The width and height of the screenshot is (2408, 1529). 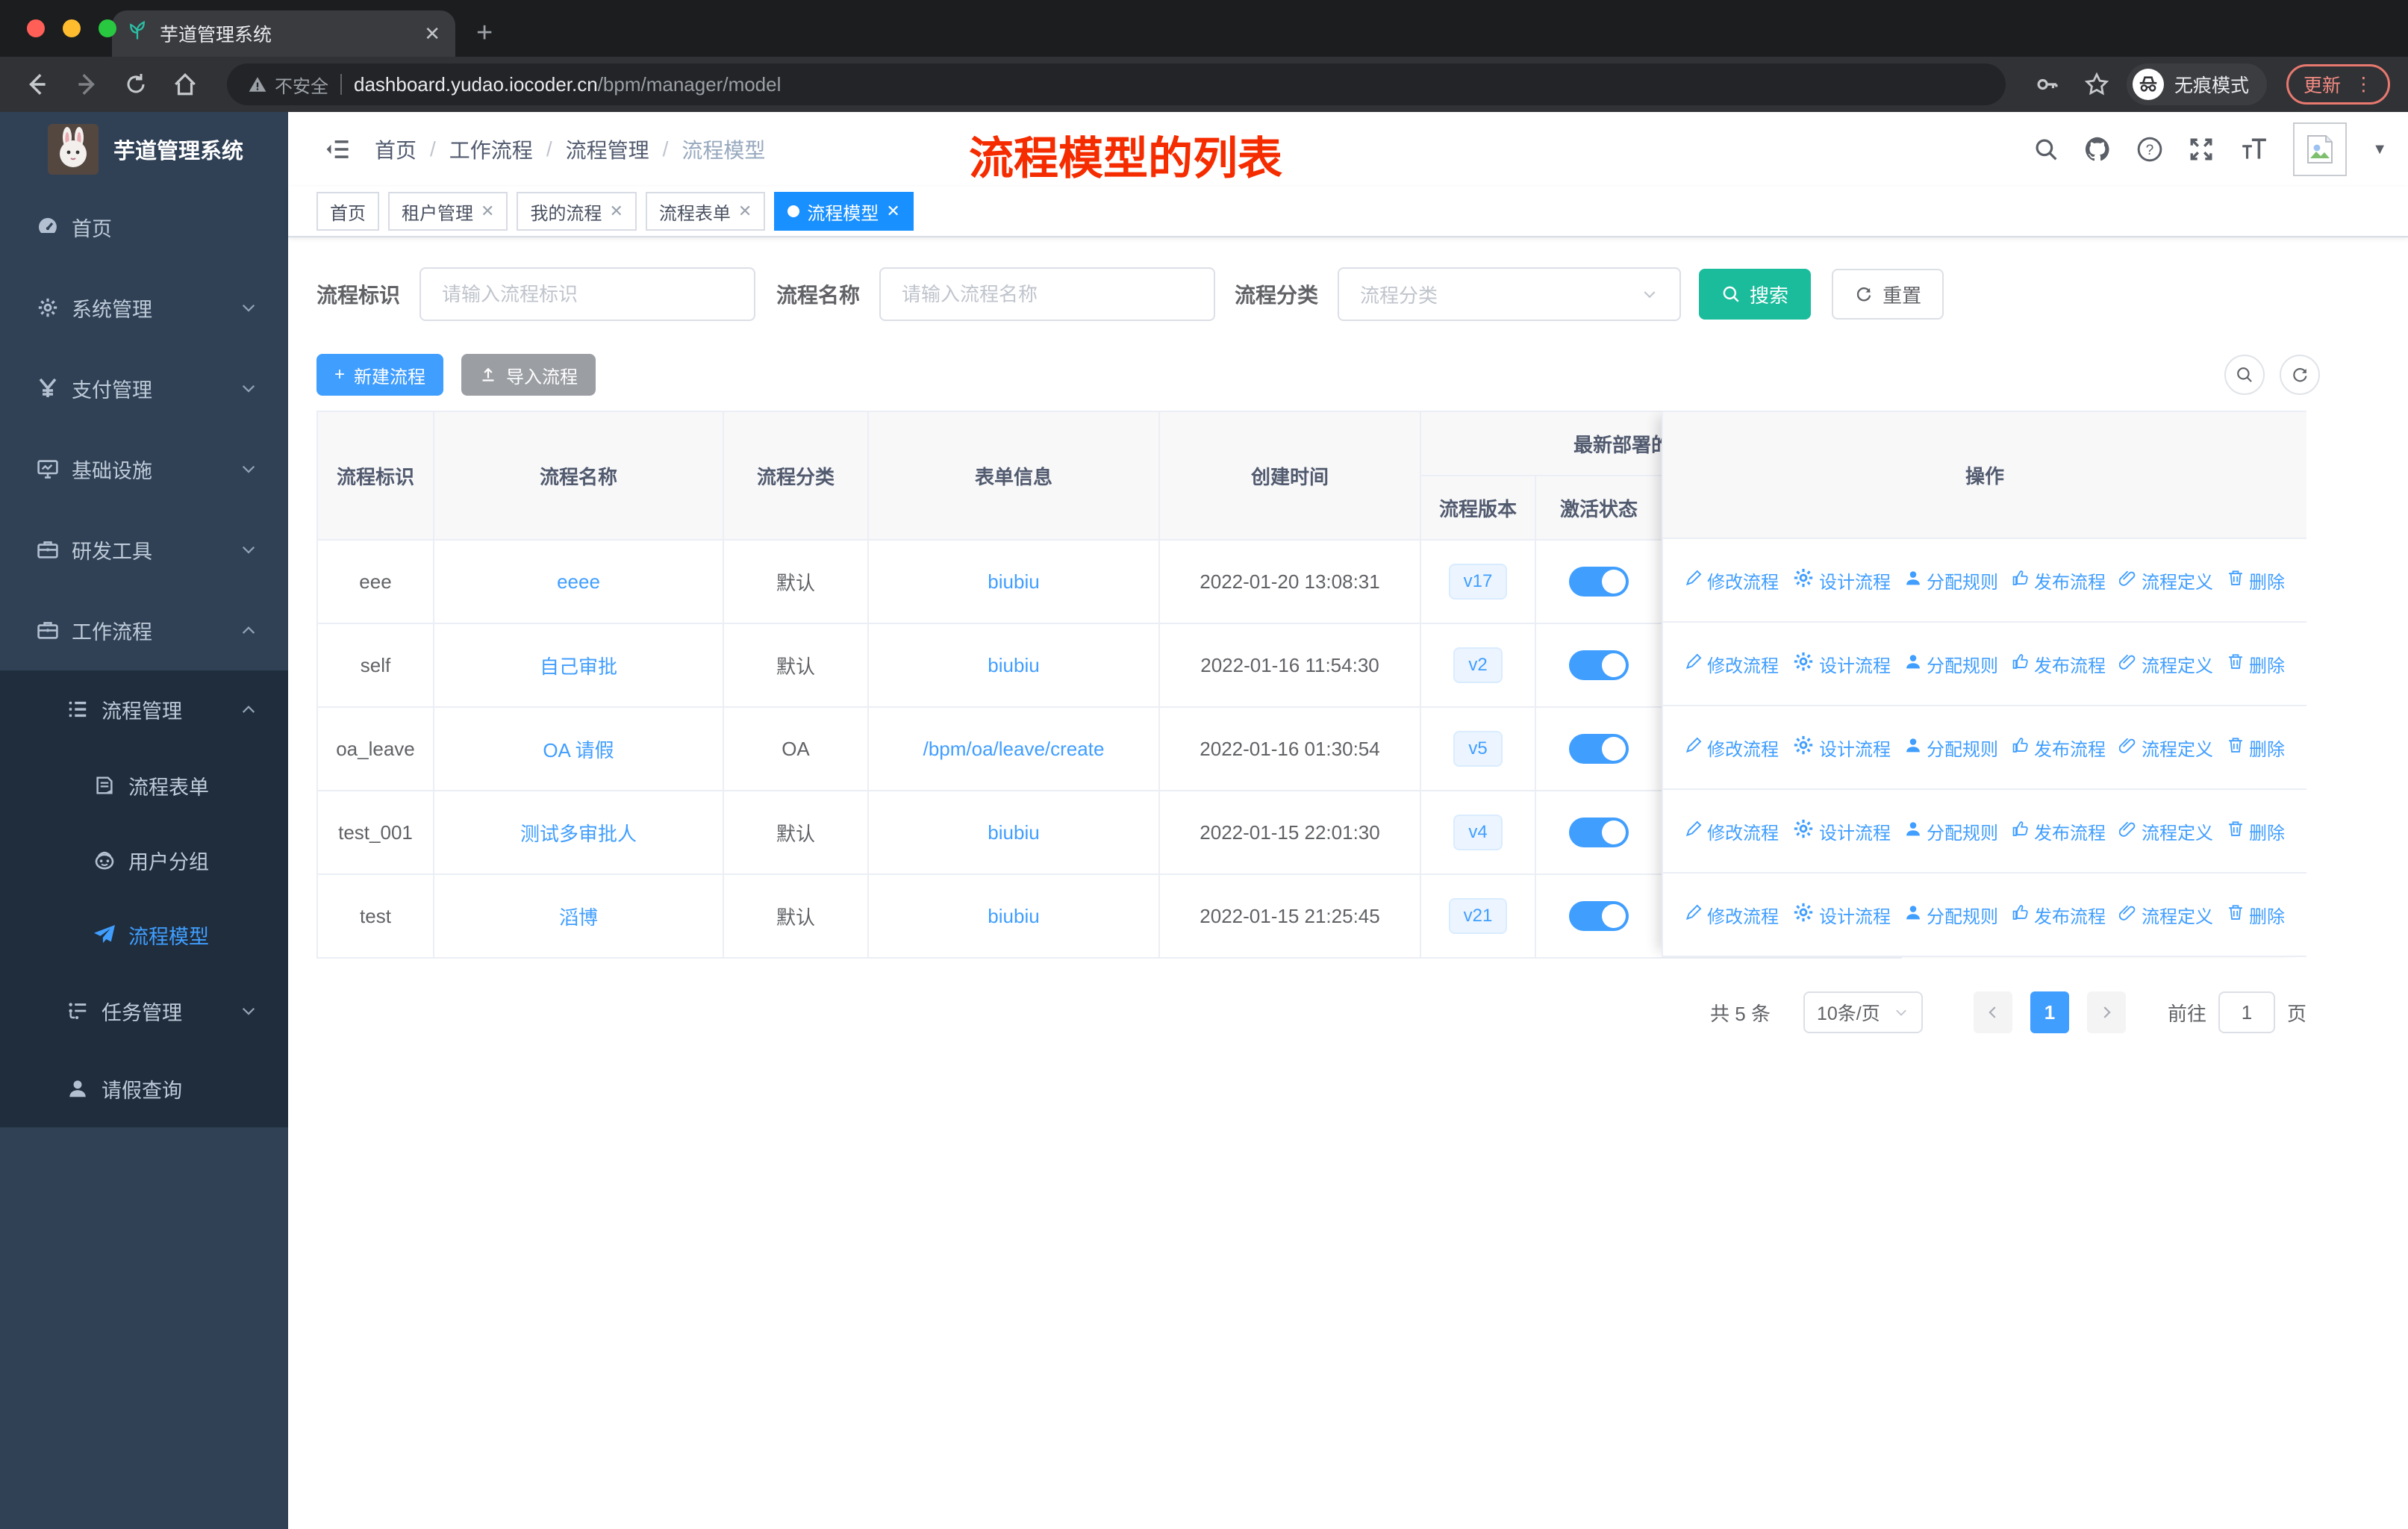 What do you see at coordinates (144, 1089) in the screenshot?
I see `sidebar-item-leave-query: 请假查询` at bounding box center [144, 1089].